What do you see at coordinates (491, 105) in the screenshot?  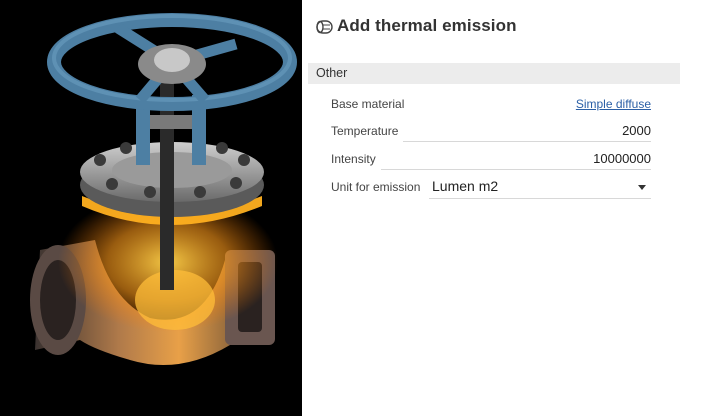 I see `base-material-row: Base material Simple diffuse` at bounding box center [491, 105].